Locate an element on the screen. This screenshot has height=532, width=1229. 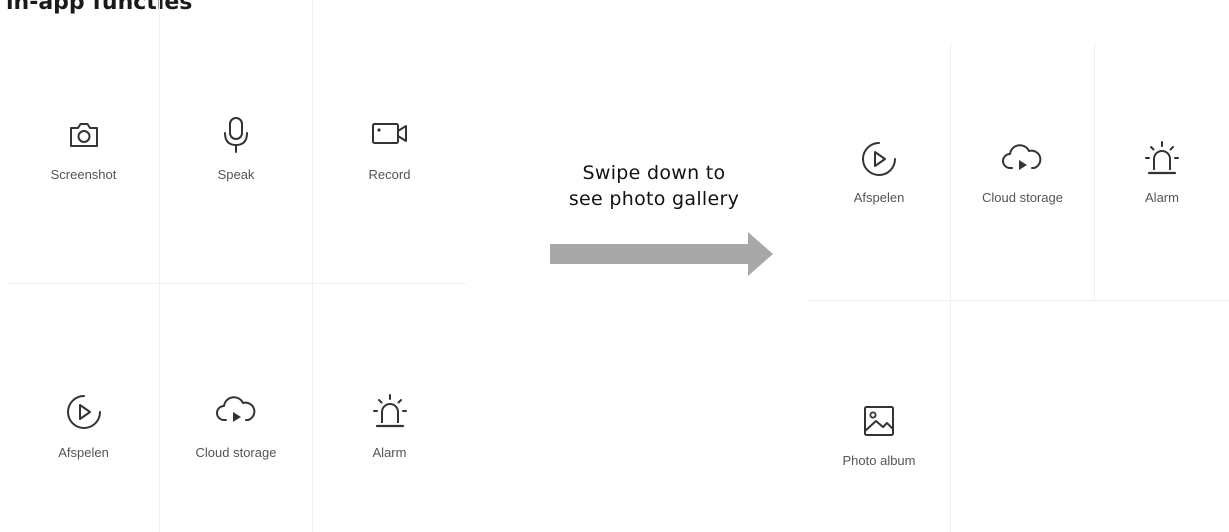
screenshot-button: Screenshot is located at coordinates (83, 160).